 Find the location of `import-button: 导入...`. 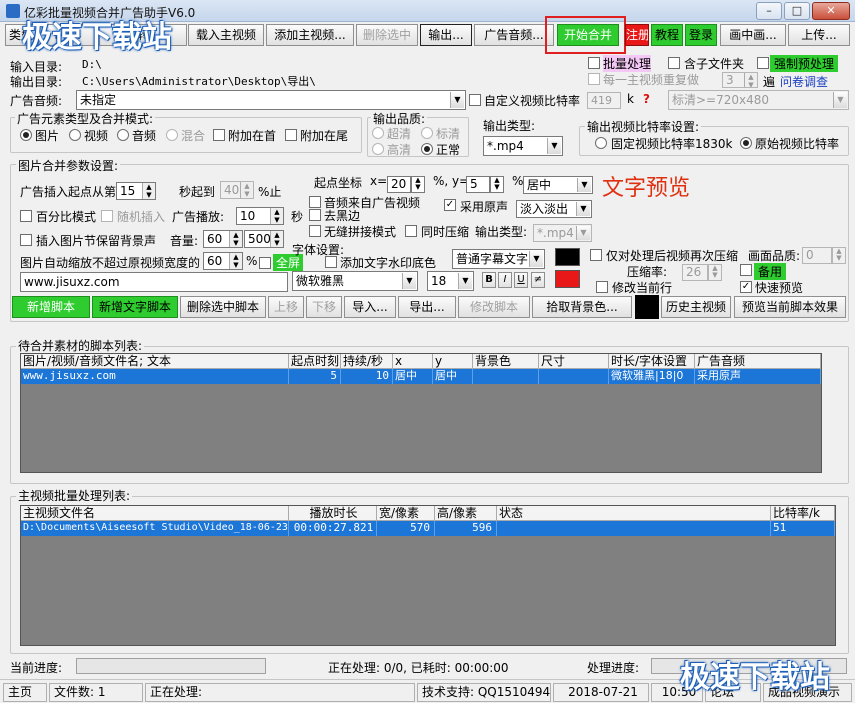

import-button: 导入... is located at coordinates (370, 307).